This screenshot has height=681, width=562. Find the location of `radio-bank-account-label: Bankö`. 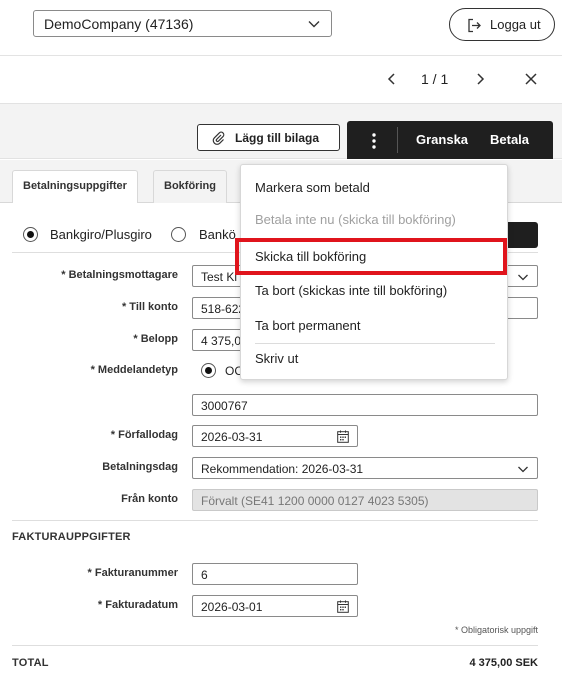

radio-bank-account-label: Bankö is located at coordinates (217, 234).